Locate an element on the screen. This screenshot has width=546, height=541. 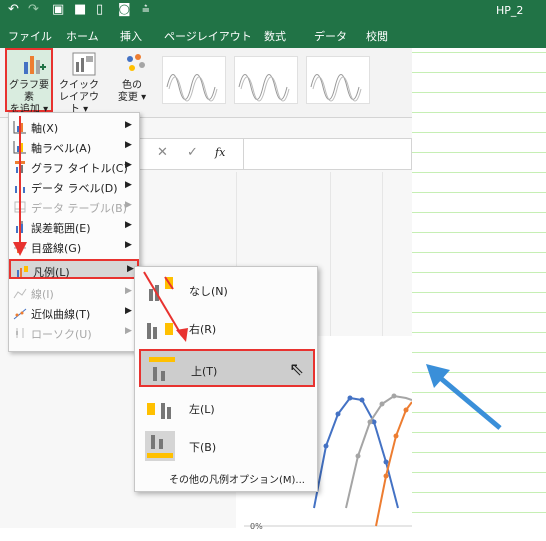
legend-option-label: 左(L) is located at coordinates (202, 409).